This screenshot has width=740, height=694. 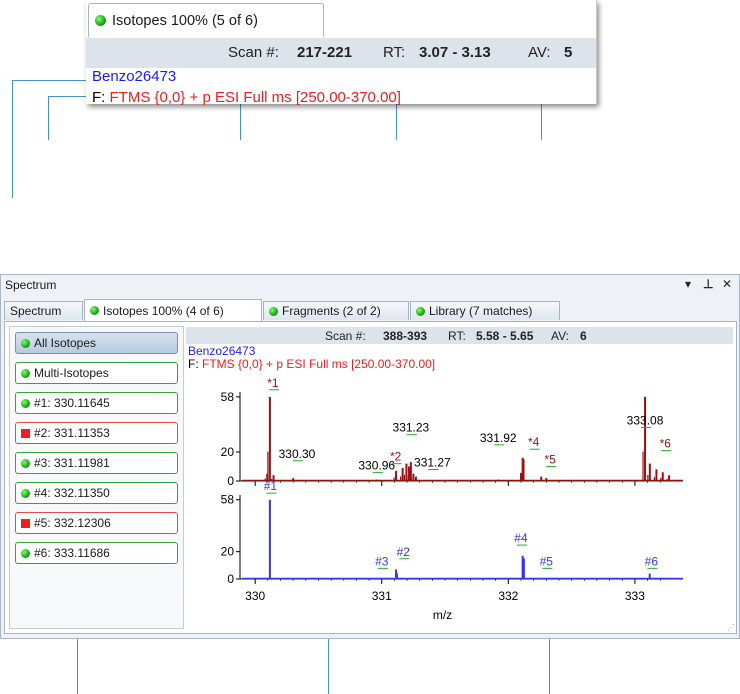 What do you see at coordinates (455, 52) in the screenshot?
I see `zoom-rt-value: 3.07 - 3.13` at bounding box center [455, 52].